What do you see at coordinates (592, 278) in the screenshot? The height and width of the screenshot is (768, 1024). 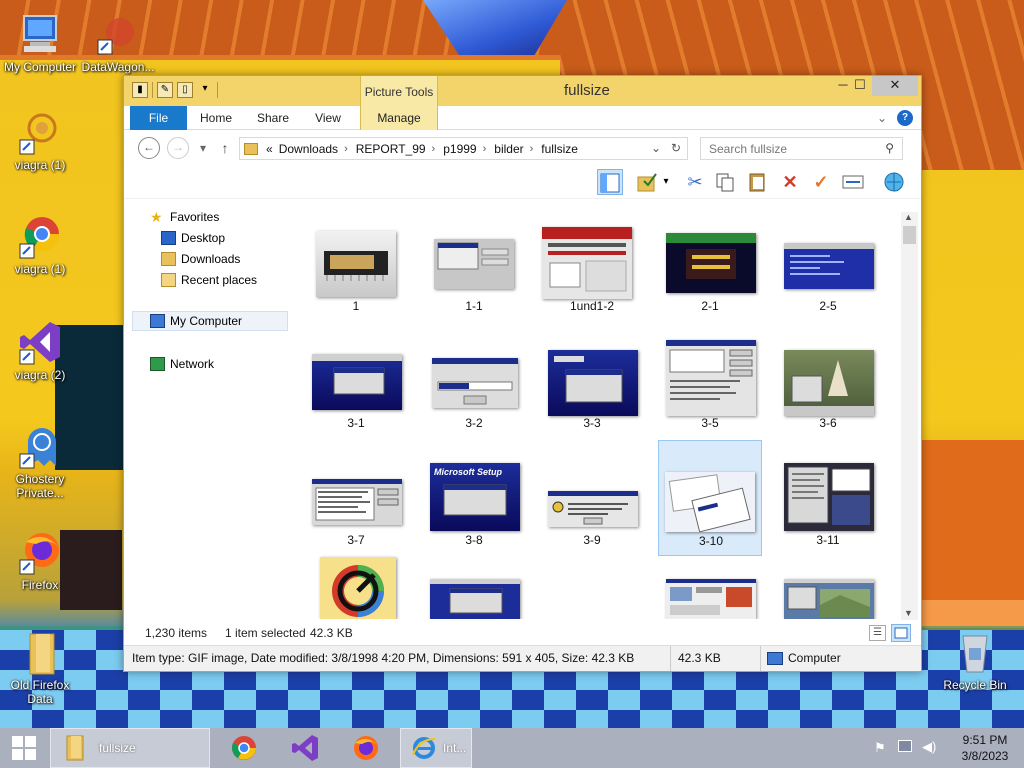 I see `file-thumbnail: 1und1-2` at bounding box center [592, 278].